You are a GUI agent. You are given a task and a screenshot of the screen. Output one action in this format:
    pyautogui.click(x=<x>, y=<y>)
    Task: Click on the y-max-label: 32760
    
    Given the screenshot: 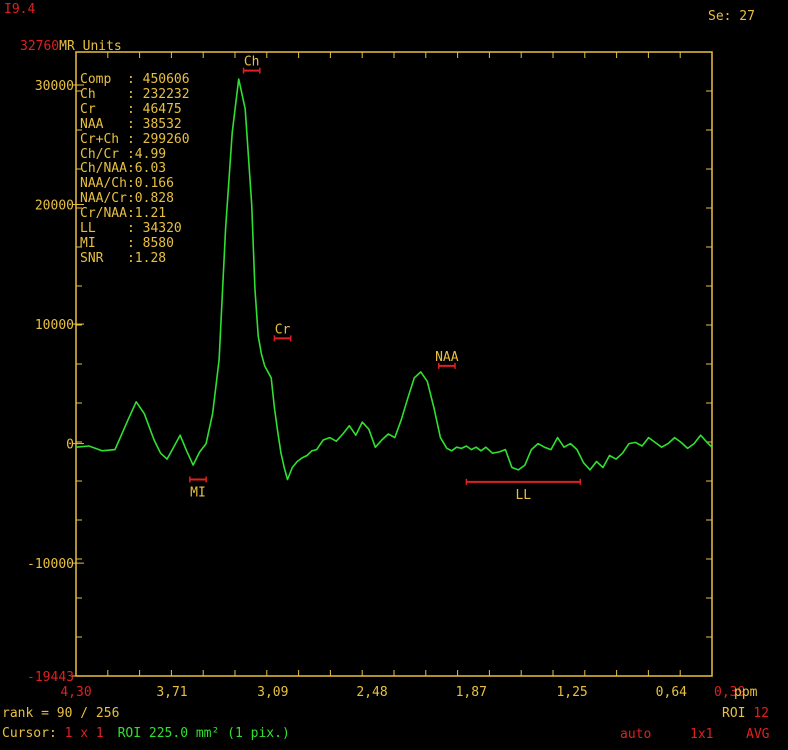 What is the action you would take?
    pyautogui.click(x=40, y=46)
    